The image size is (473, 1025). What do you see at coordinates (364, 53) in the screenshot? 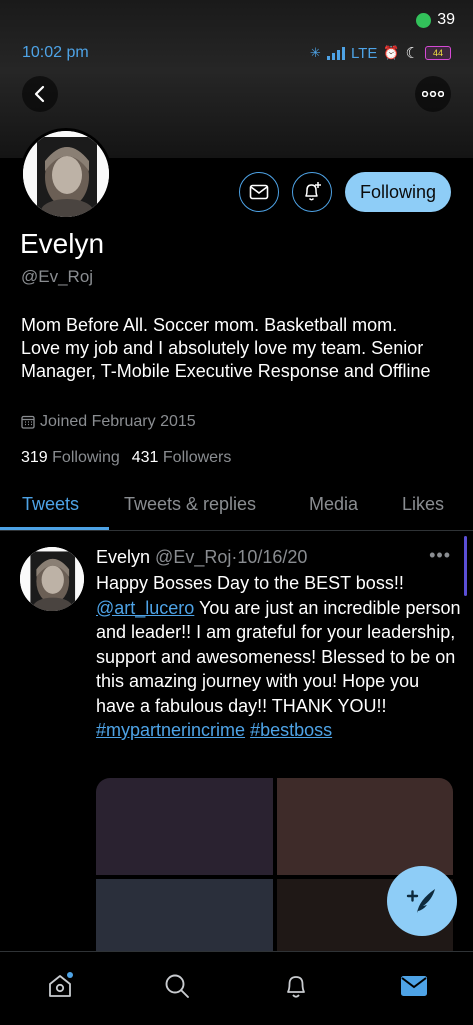
I see `network-label: LTE` at bounding box center [364, 53].